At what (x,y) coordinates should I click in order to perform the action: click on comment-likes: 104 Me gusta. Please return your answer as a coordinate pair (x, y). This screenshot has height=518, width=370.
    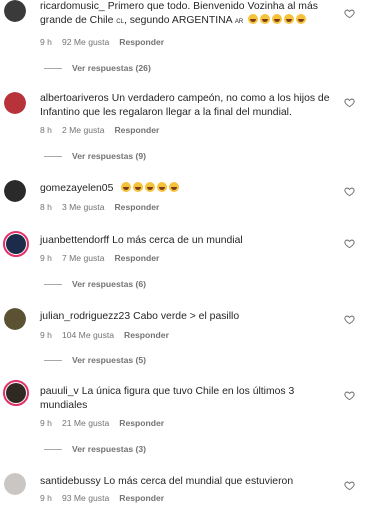
    Looking at the image, I should click on (88, 335).